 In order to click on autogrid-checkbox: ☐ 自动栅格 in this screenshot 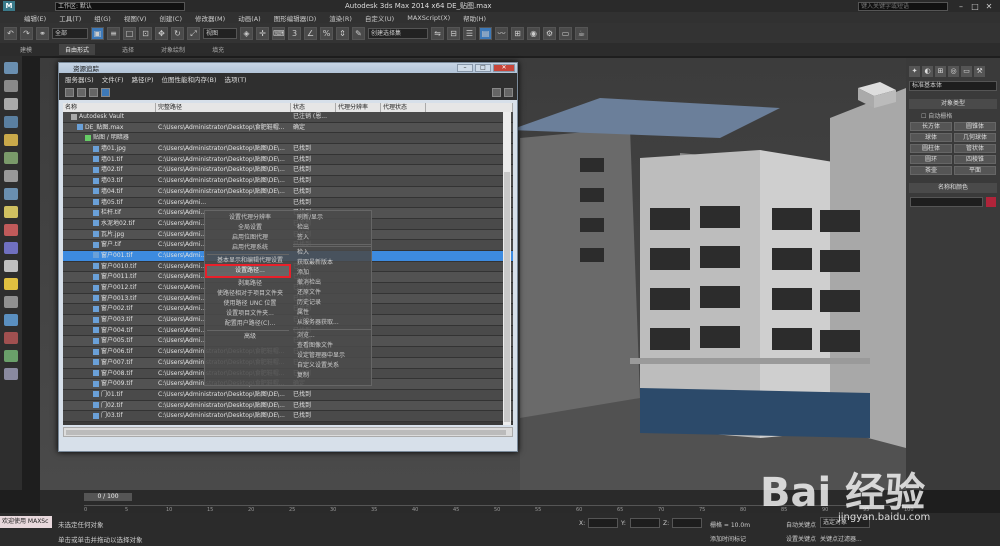, I will do `click(960, 115)`.